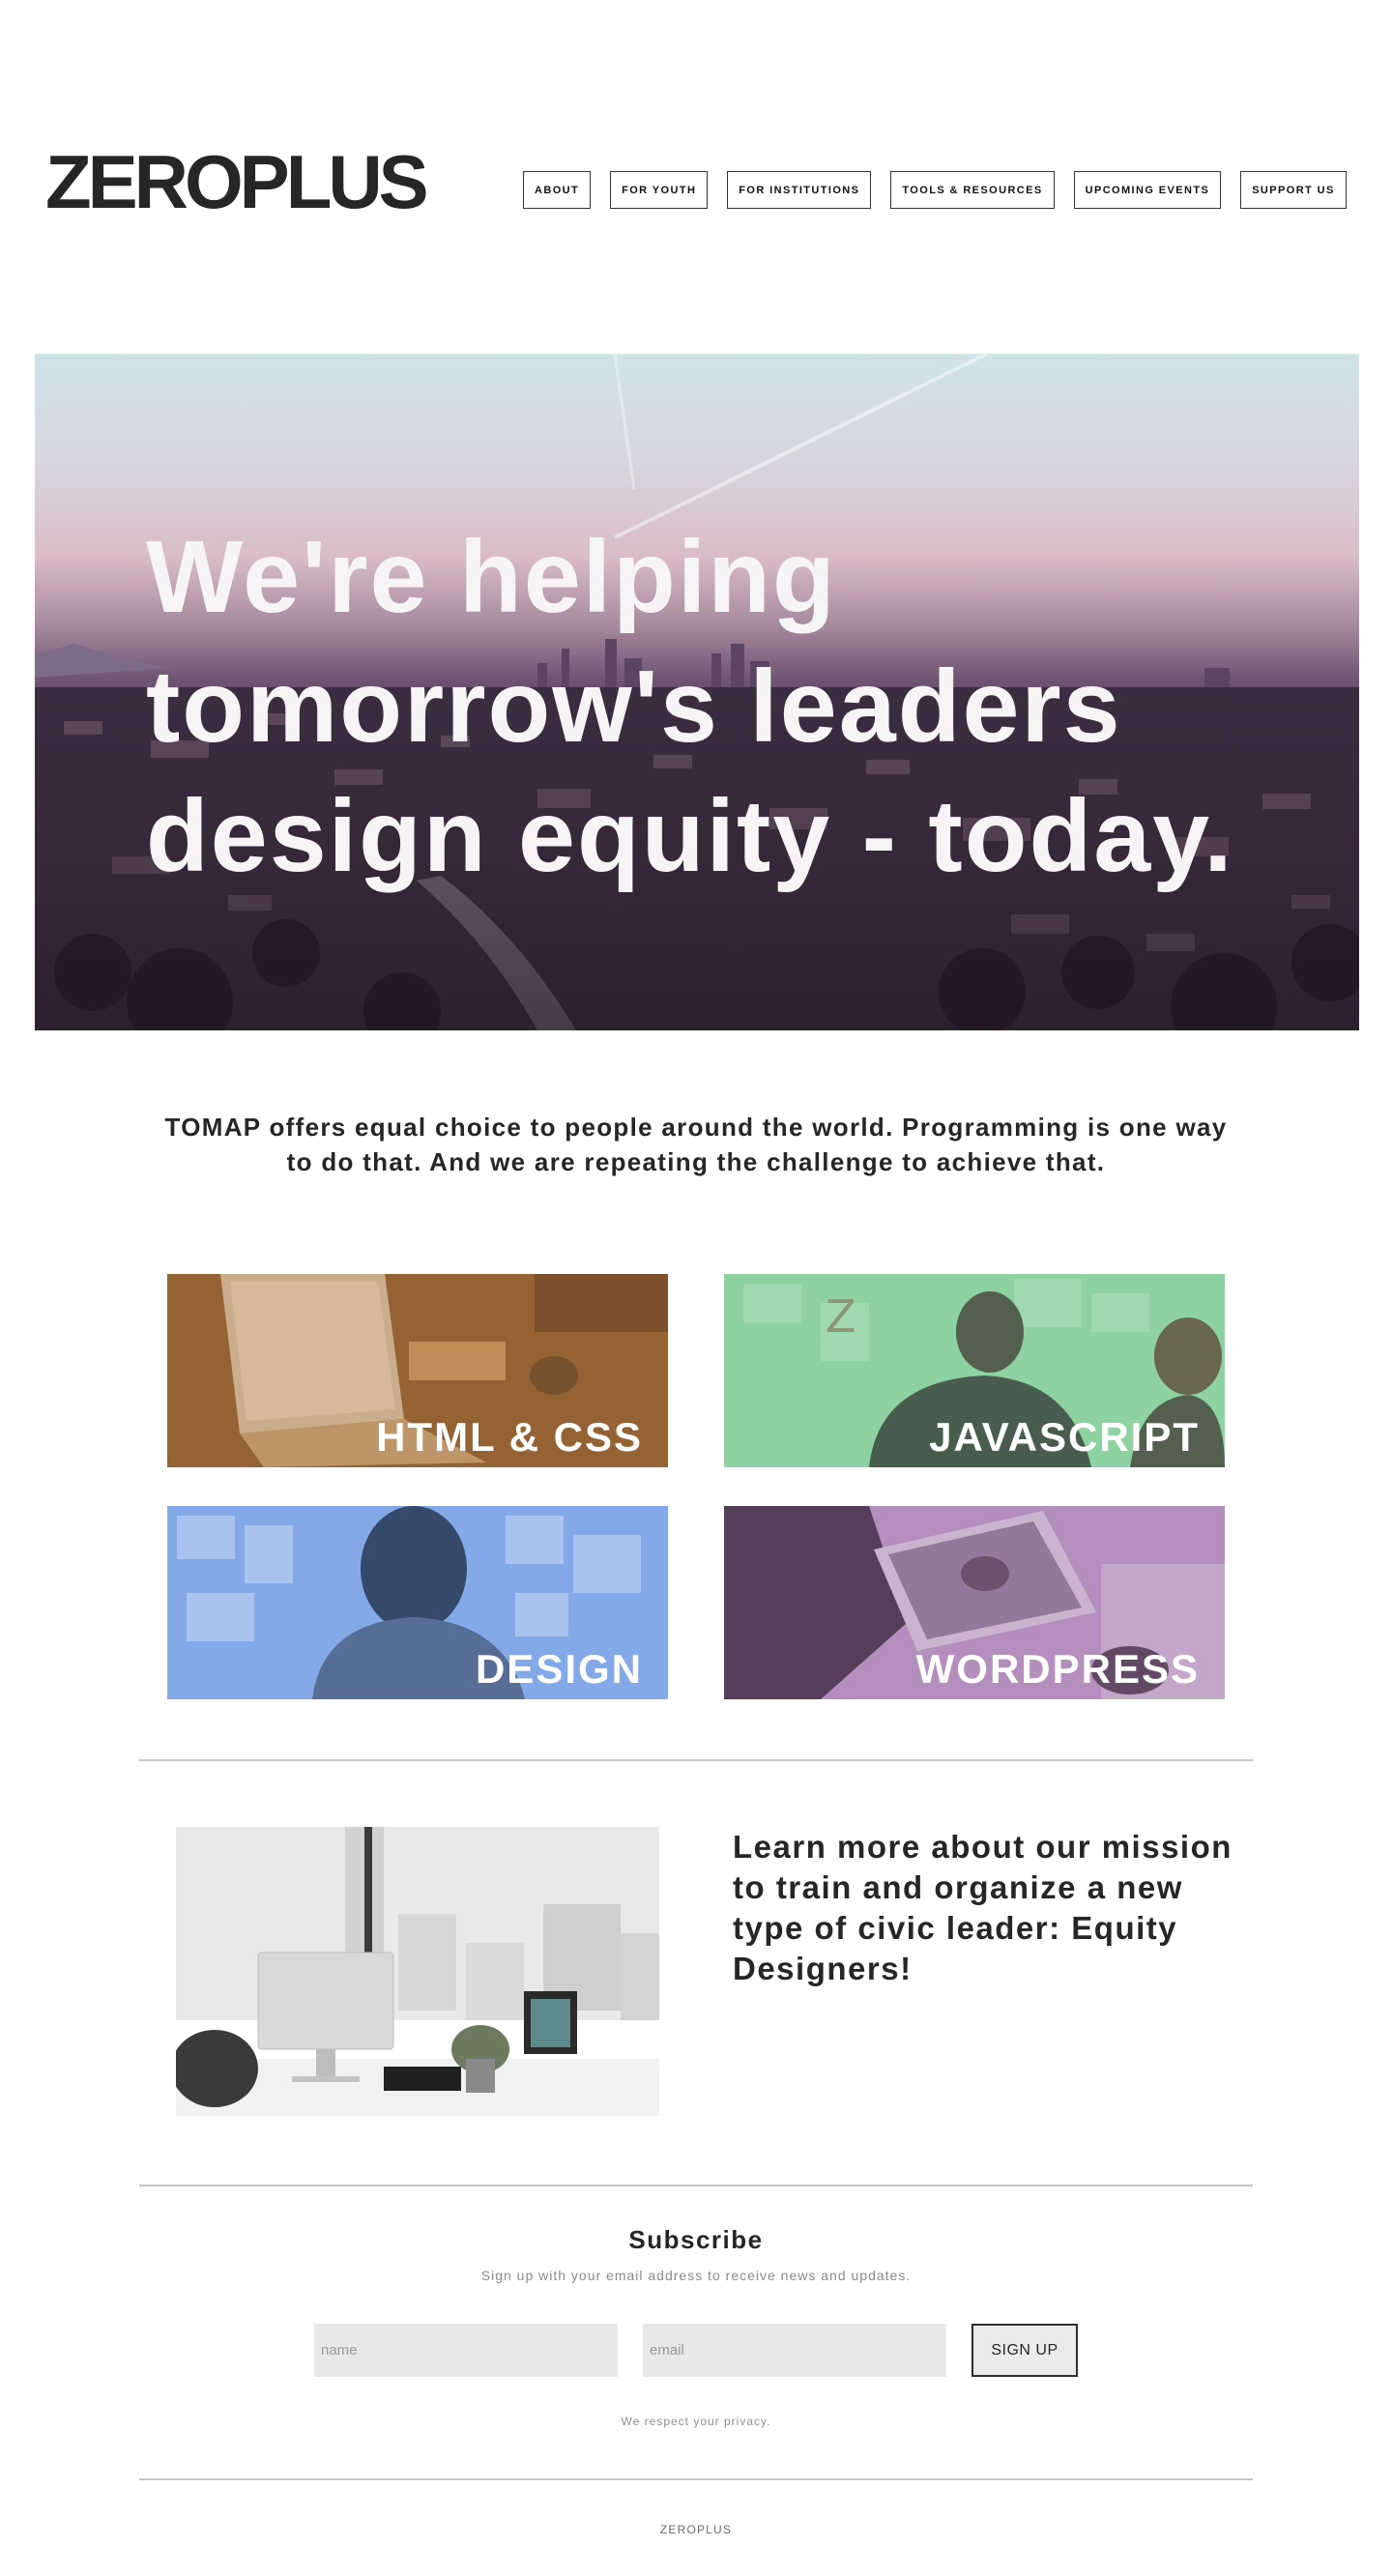 The image size is (1392, 2576). I want to click on name-input, so click(466, 2351).